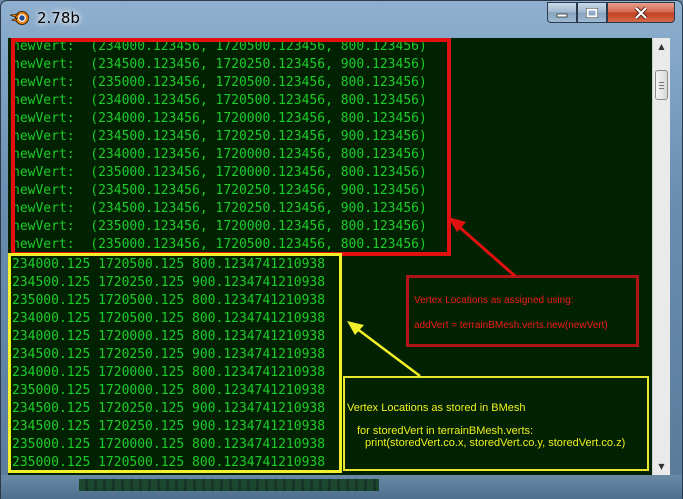  Describe the element at coordinates (19, 18) in the screenshot. I see `blender-logo-icon` at that location.